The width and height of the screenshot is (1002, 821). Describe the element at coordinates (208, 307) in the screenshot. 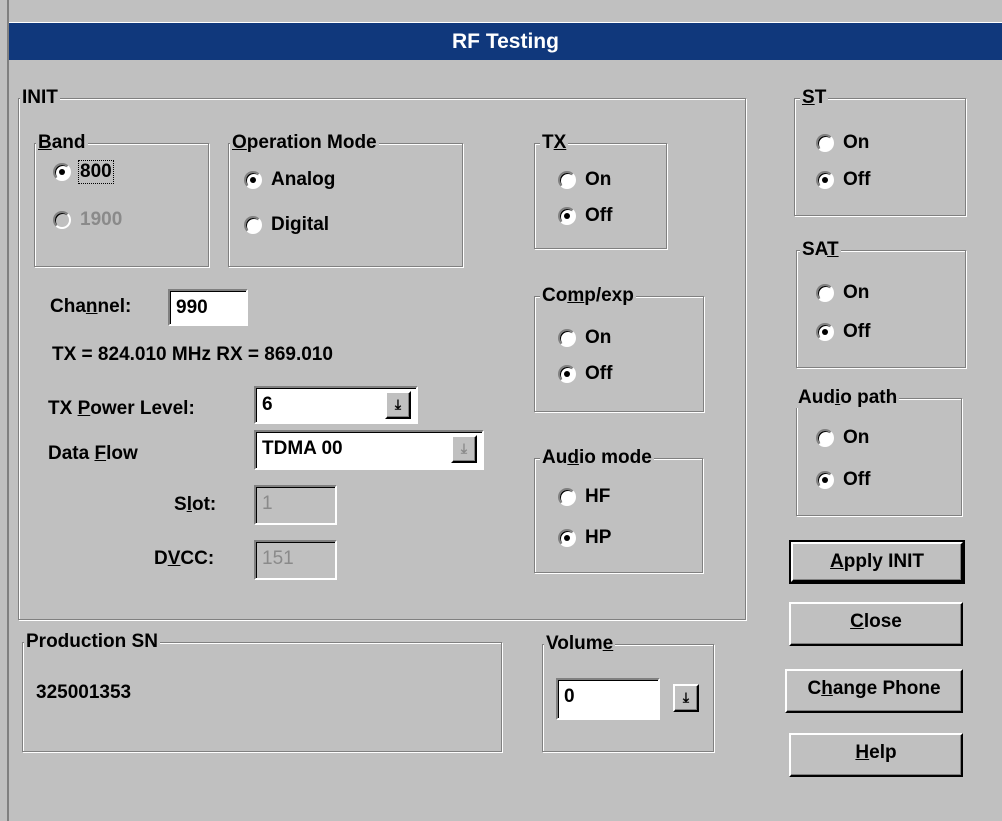

I see `channel-input: 990` at that location.